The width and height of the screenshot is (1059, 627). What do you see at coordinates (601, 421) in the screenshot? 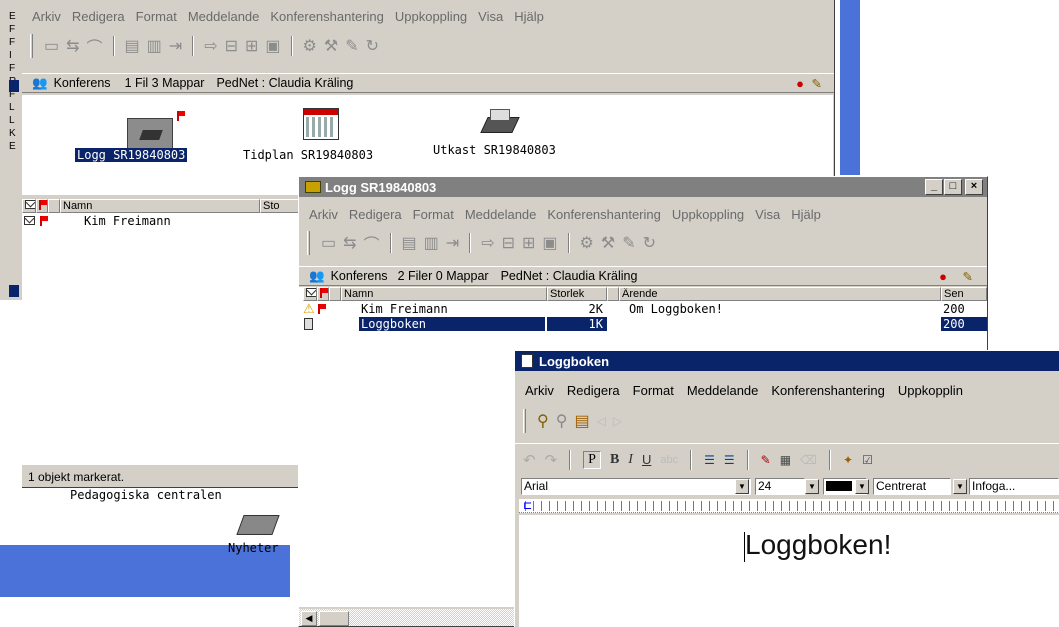
I see `prev-icon: ◁` at bounding box center [601, 421].